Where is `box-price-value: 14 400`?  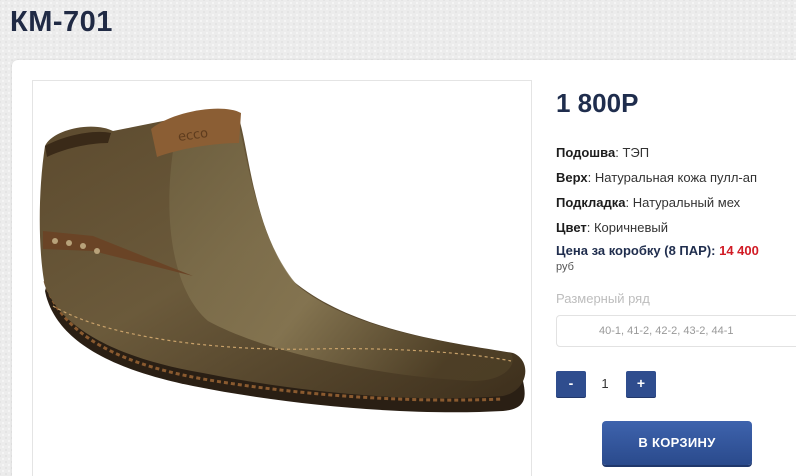 box-price-value: 14 400 is located at coordinates (739, 250).